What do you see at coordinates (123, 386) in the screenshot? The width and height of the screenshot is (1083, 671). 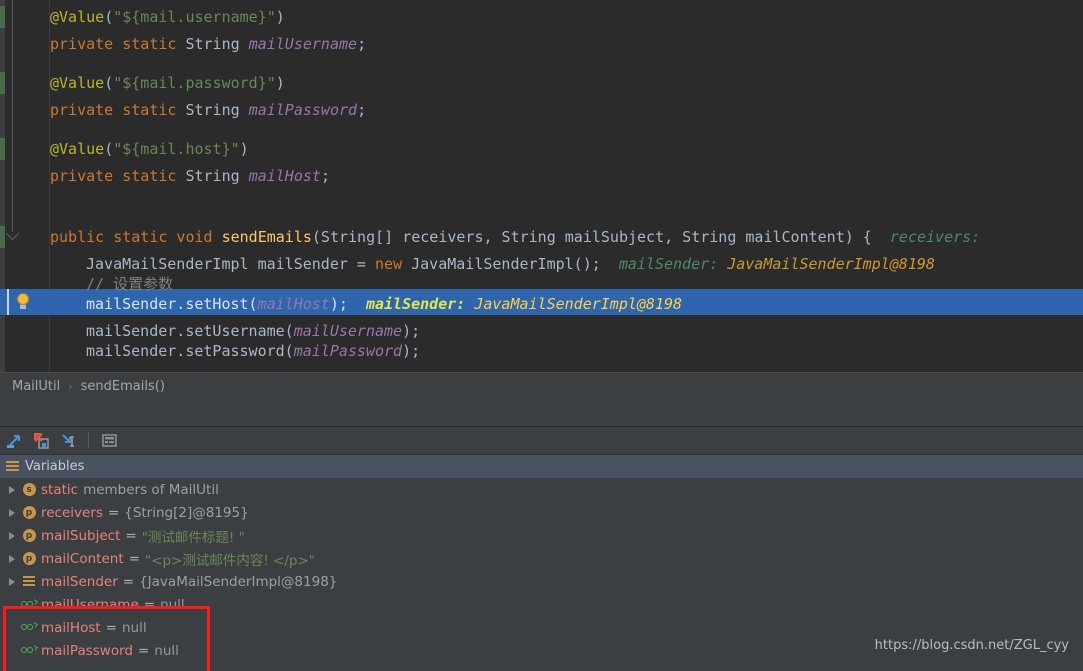 I see `breadcrumb-method: sendEmails()` at bounding box center [123, 386].